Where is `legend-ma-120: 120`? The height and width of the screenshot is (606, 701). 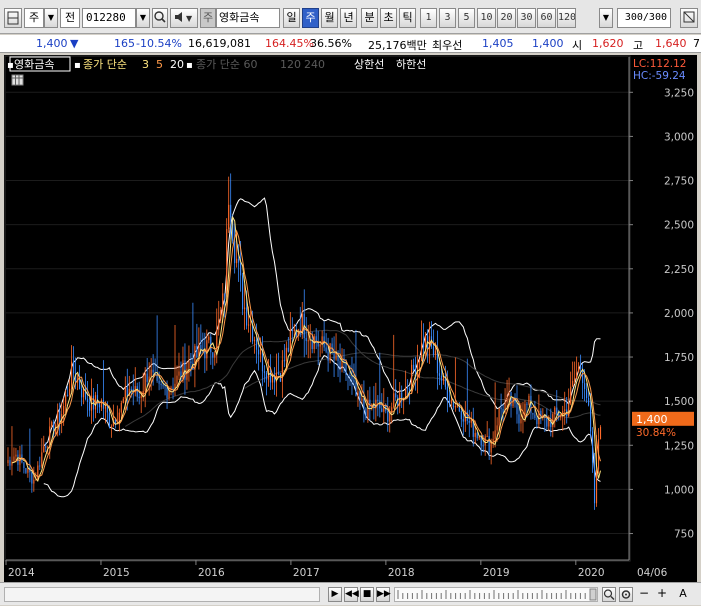
legend-ma-120: 120 is located at coordinates (290, 64).